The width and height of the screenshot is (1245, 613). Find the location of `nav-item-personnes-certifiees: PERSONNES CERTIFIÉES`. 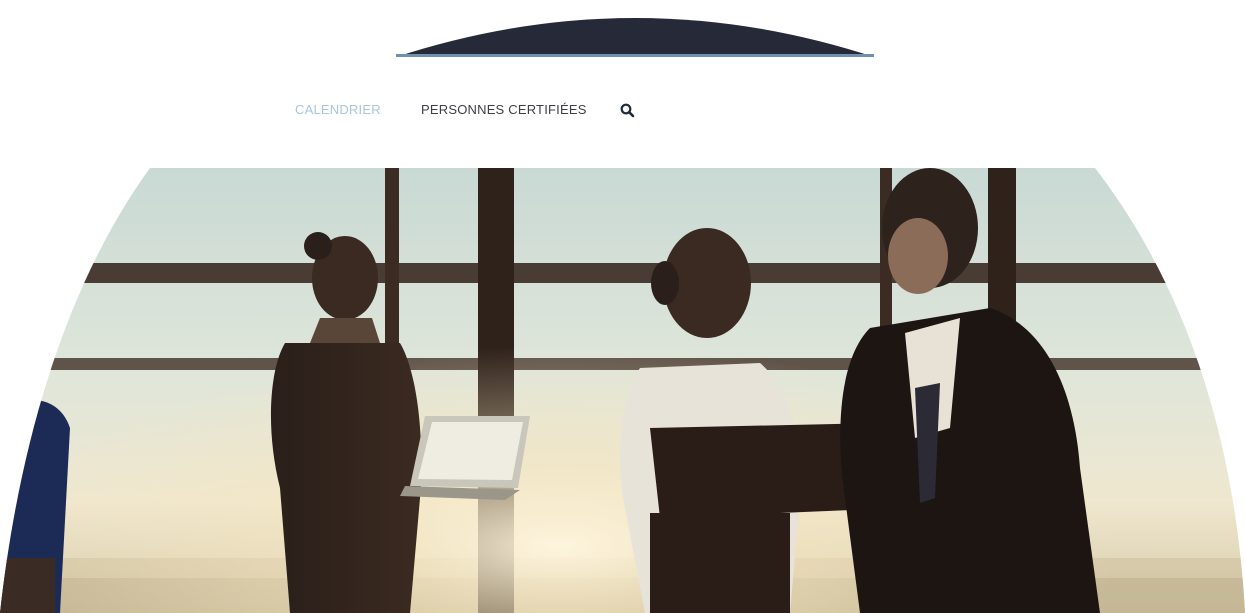

nav-item-personnes-certifiees: PERSONNES CERTIFIÉES is located at coordinates (504, 109).